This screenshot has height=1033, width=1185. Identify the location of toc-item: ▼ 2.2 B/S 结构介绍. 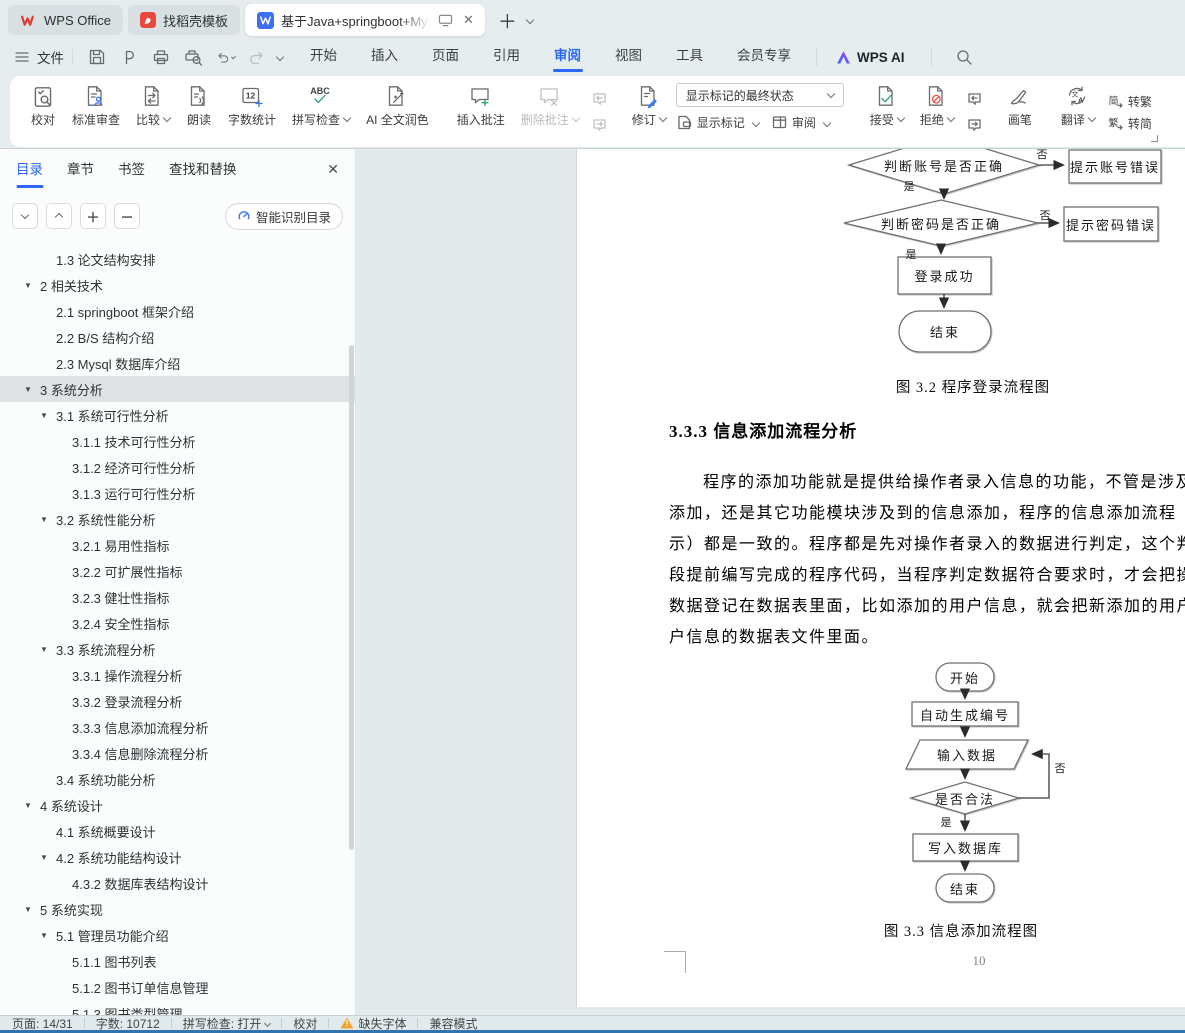
(177, 337).